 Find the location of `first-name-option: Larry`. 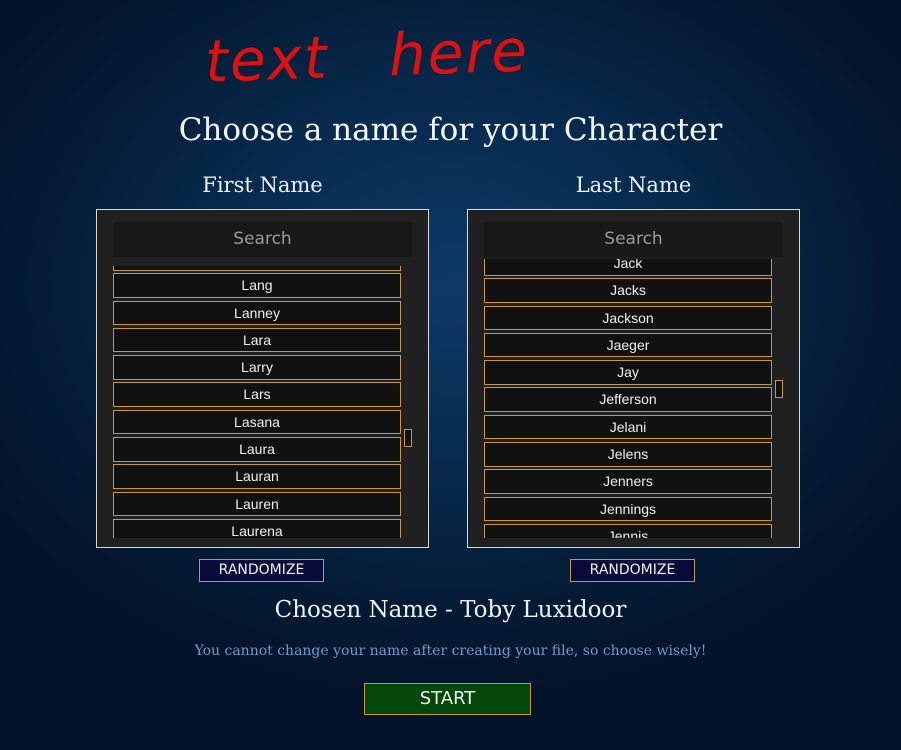

first-name-option: Larry is located at coordinates (257, 367).